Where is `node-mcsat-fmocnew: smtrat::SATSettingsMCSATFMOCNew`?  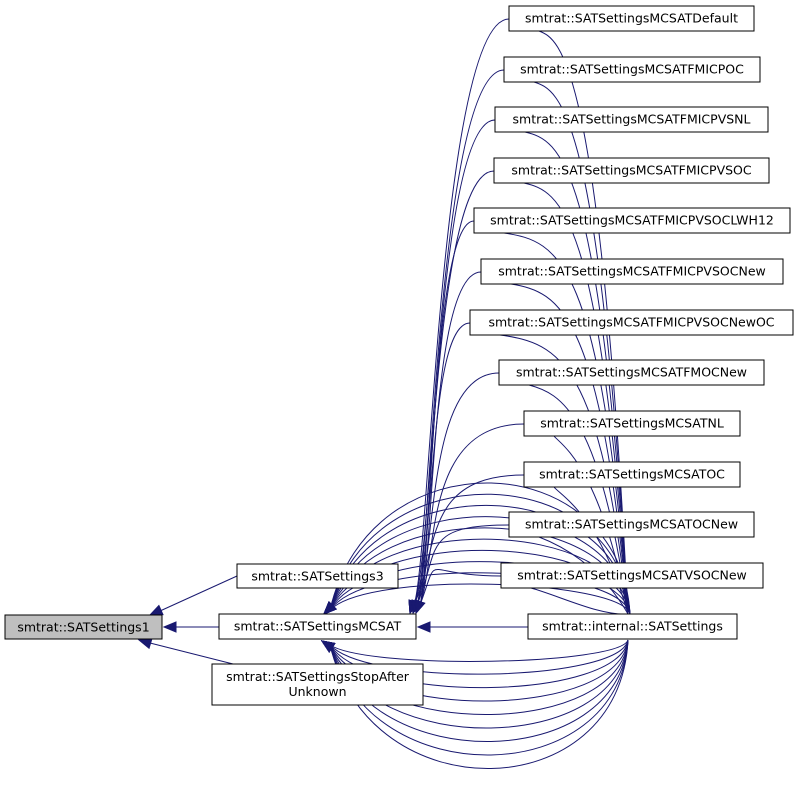 node-mcsat-fmocnew: smtrat::SATSettingsMCSATFMOCNew is located at coordinates (631, 372).